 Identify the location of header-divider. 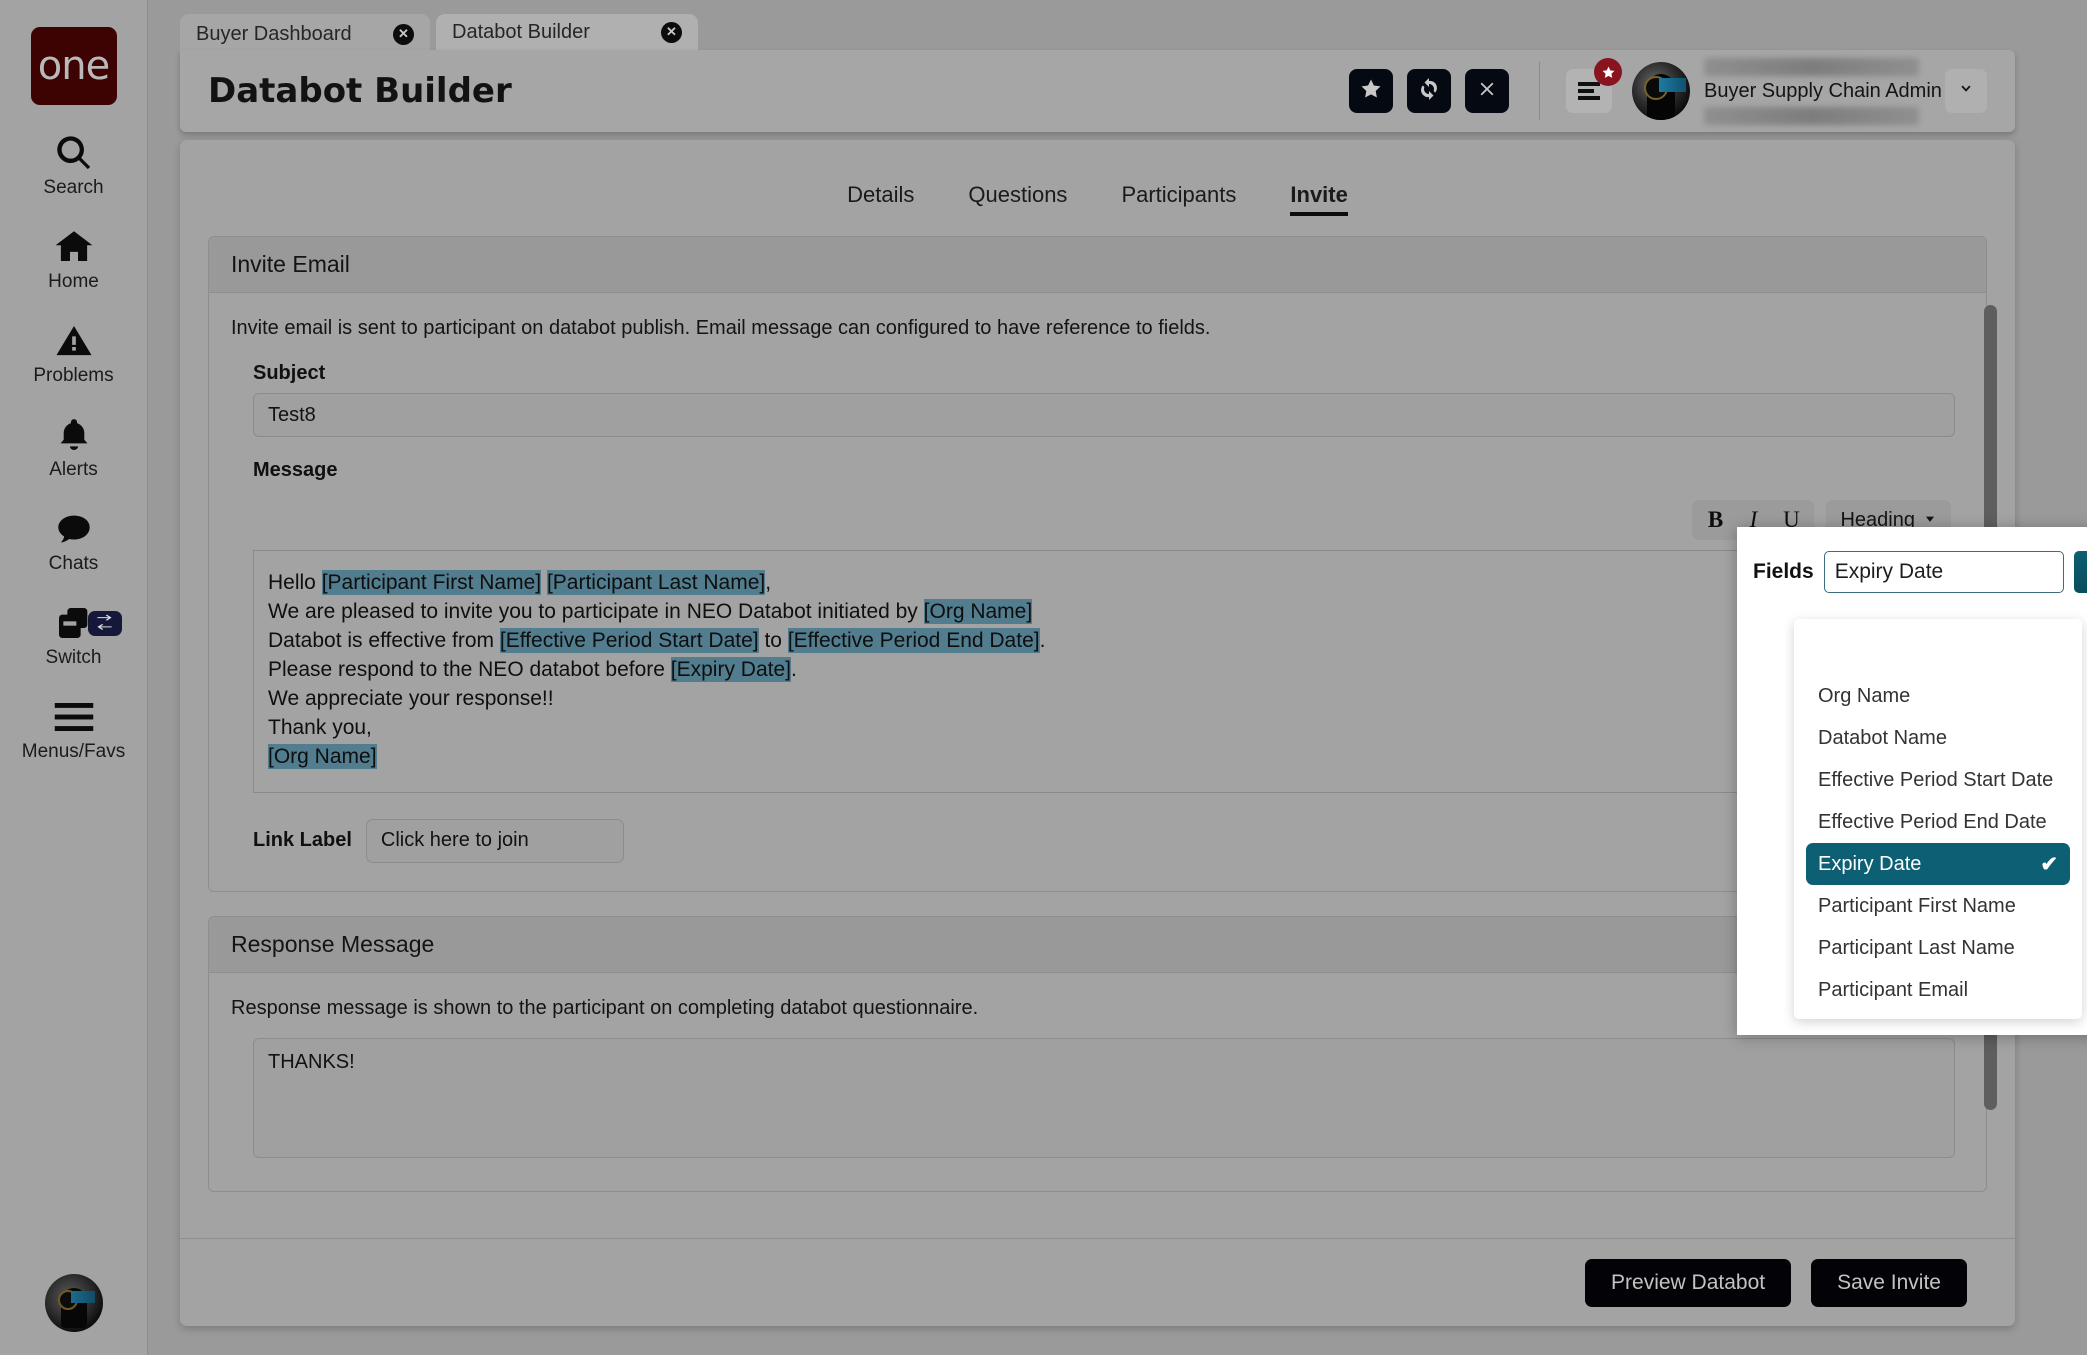
(1539, 91).